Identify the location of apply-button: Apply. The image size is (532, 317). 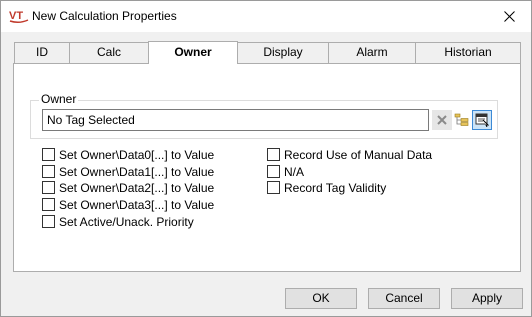
(487, 298).